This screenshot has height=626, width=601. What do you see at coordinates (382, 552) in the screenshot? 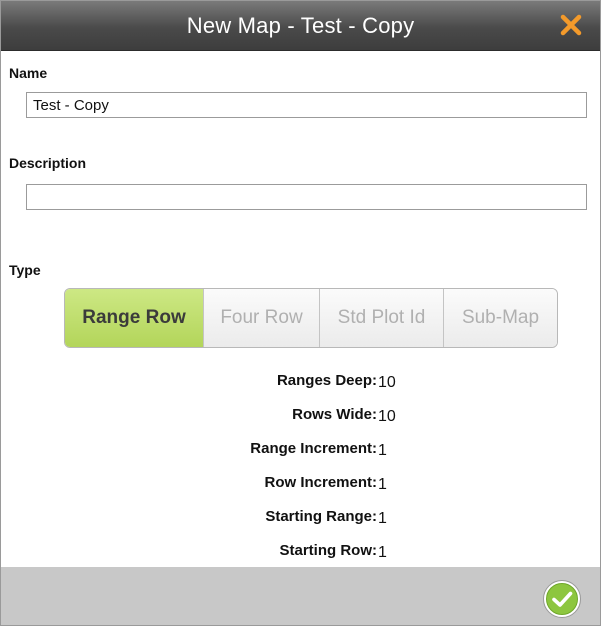
I see `starting-row-value: 1` at bounding box center [382, 552].